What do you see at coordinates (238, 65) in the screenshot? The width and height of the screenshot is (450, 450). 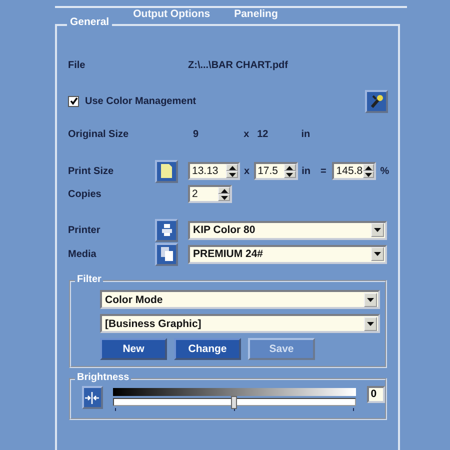 I see `file-path: Z:\...\BAR CHART.pdf` at bounding box center [238, 65].